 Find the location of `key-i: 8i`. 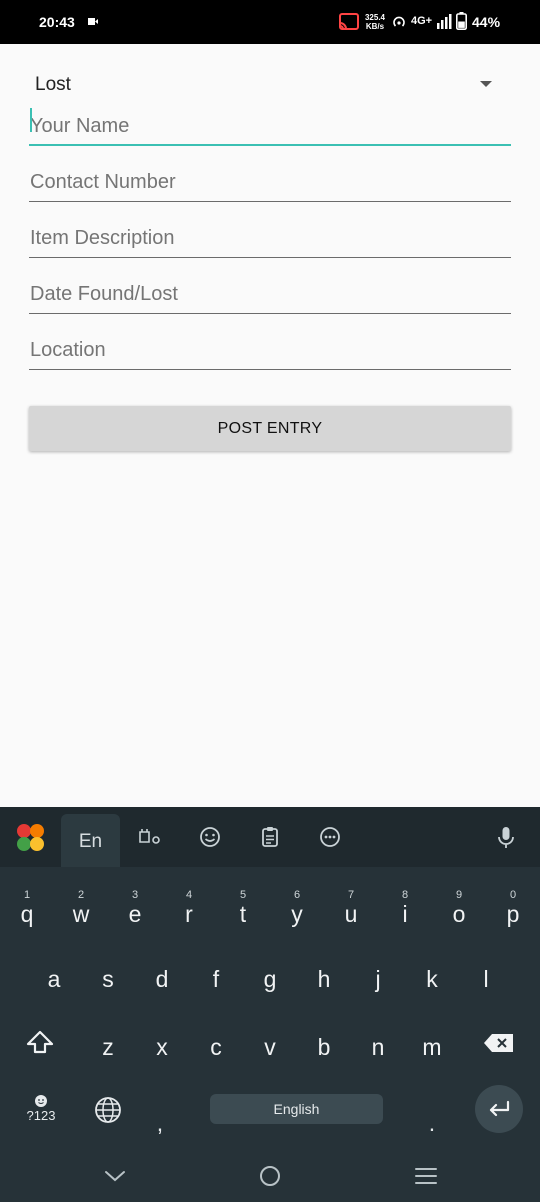

key-i: 8i is located at coordinates (405, 911).